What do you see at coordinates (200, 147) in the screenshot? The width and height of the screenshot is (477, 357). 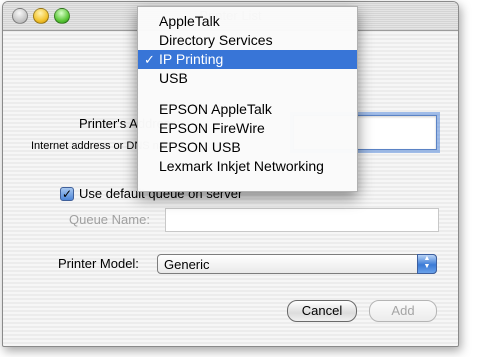 I see `menu-item-label: EPSON USB` at bounding box center [200, 147].